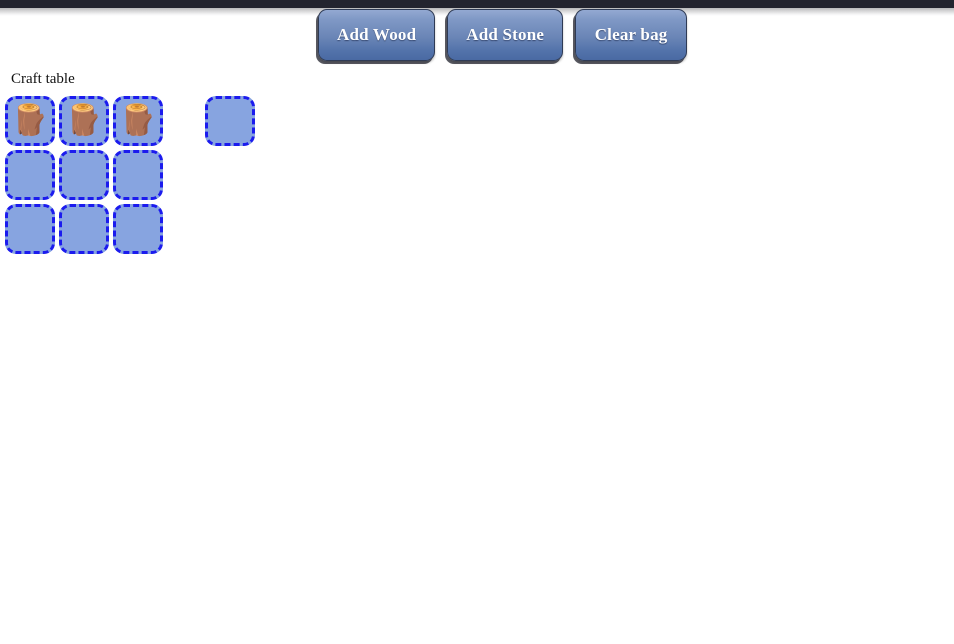 The image size is (954, 644). What do you see at coordinates (477, 4) in the screenshot?
I see `title-bar` at bounding box center [477, 4].